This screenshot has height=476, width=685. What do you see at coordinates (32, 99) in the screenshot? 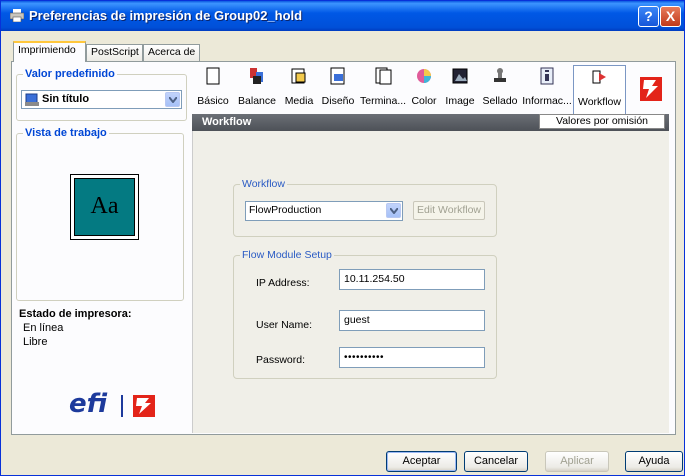
I see `document-icon` at bounding box center [32, 99].